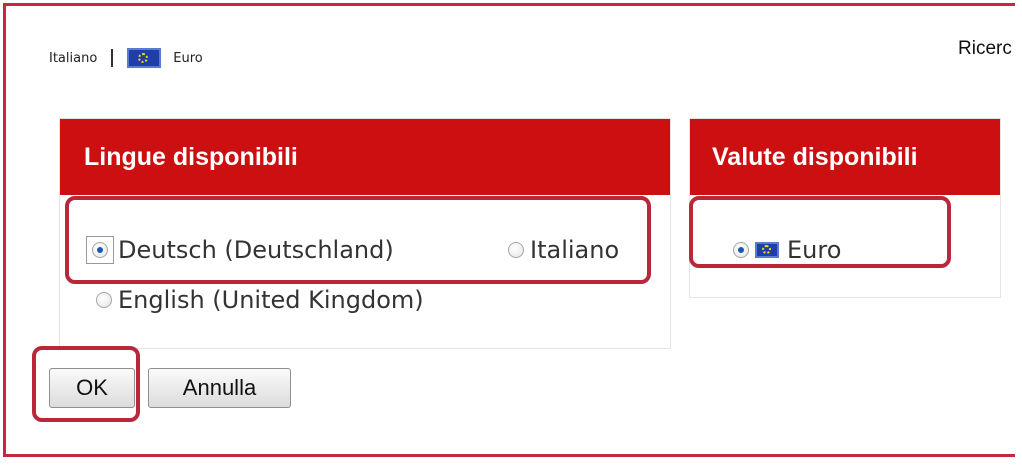  What do you see at coordinates (820, 232) in the screenshot?
I see `highlight-currency-option` at bounding box center [820, 232].